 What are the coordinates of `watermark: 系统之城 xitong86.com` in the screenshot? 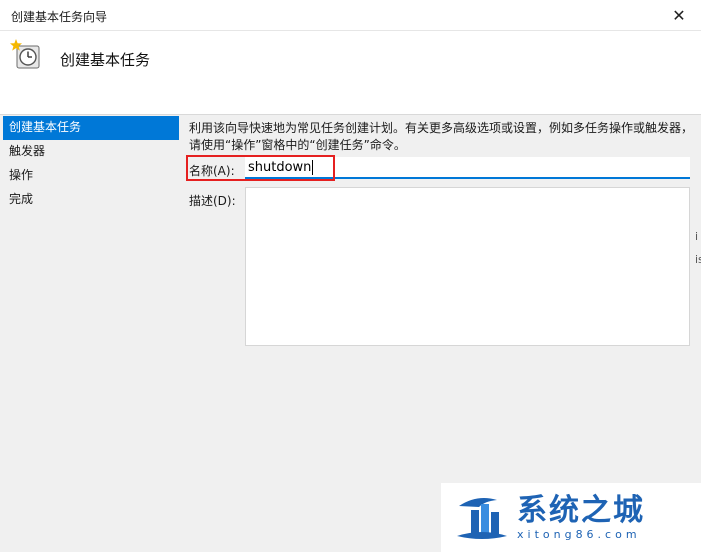 It's located at (571, 517).